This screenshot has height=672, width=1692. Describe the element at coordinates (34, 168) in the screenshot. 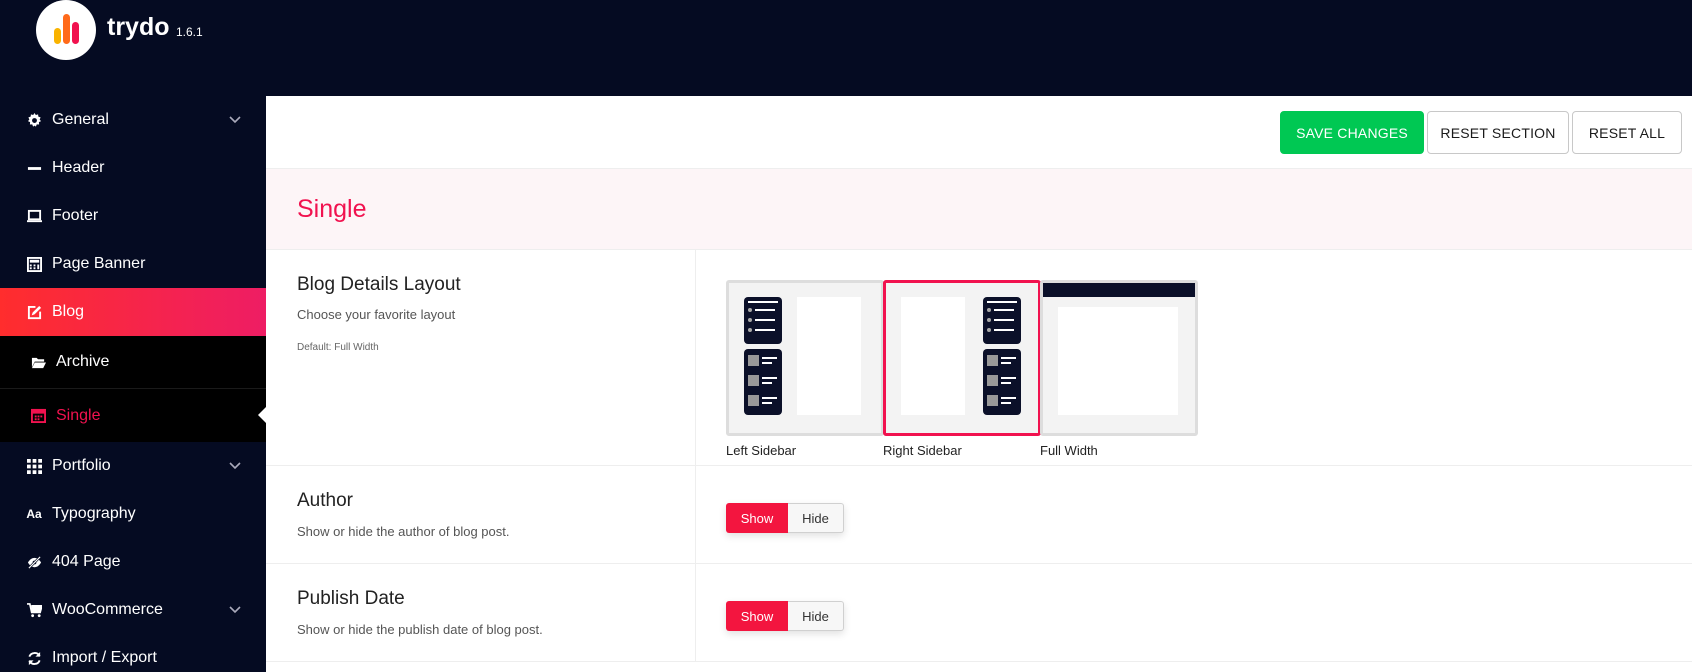

I see `minus-icon` at that location.